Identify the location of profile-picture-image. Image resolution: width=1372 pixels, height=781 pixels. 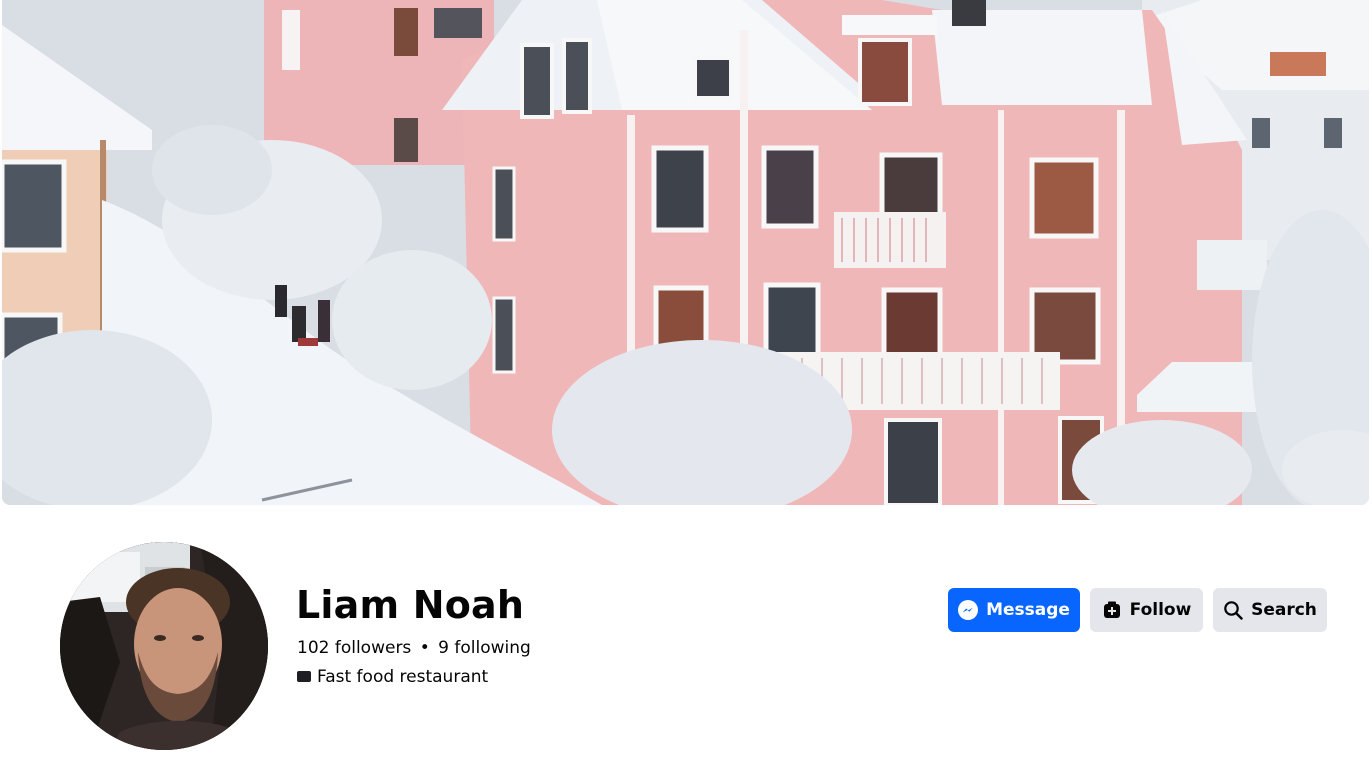
(164, 646).